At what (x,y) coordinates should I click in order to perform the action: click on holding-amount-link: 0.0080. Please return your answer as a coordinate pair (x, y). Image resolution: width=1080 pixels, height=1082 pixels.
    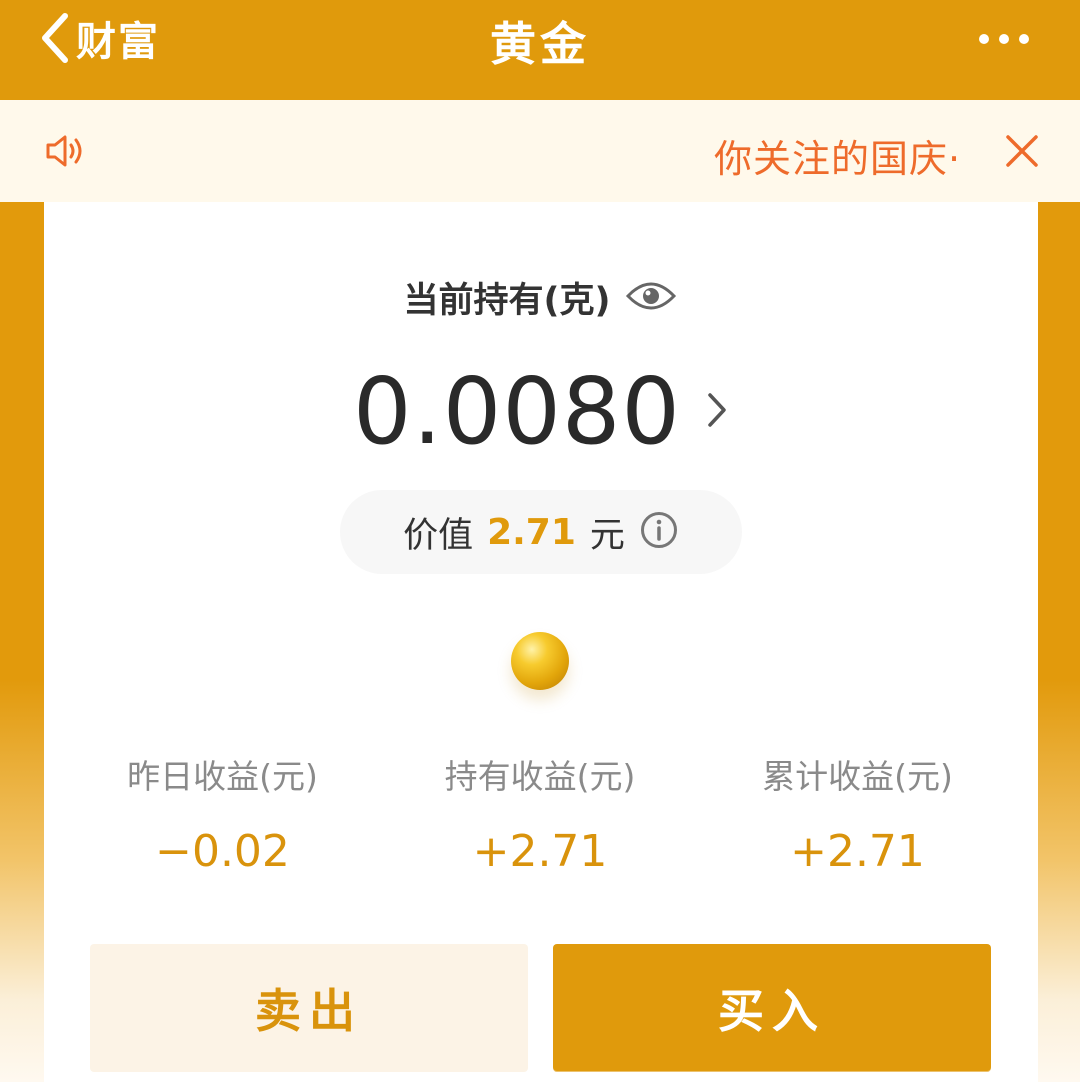
    Looking at the image, I should click on (540, 411).